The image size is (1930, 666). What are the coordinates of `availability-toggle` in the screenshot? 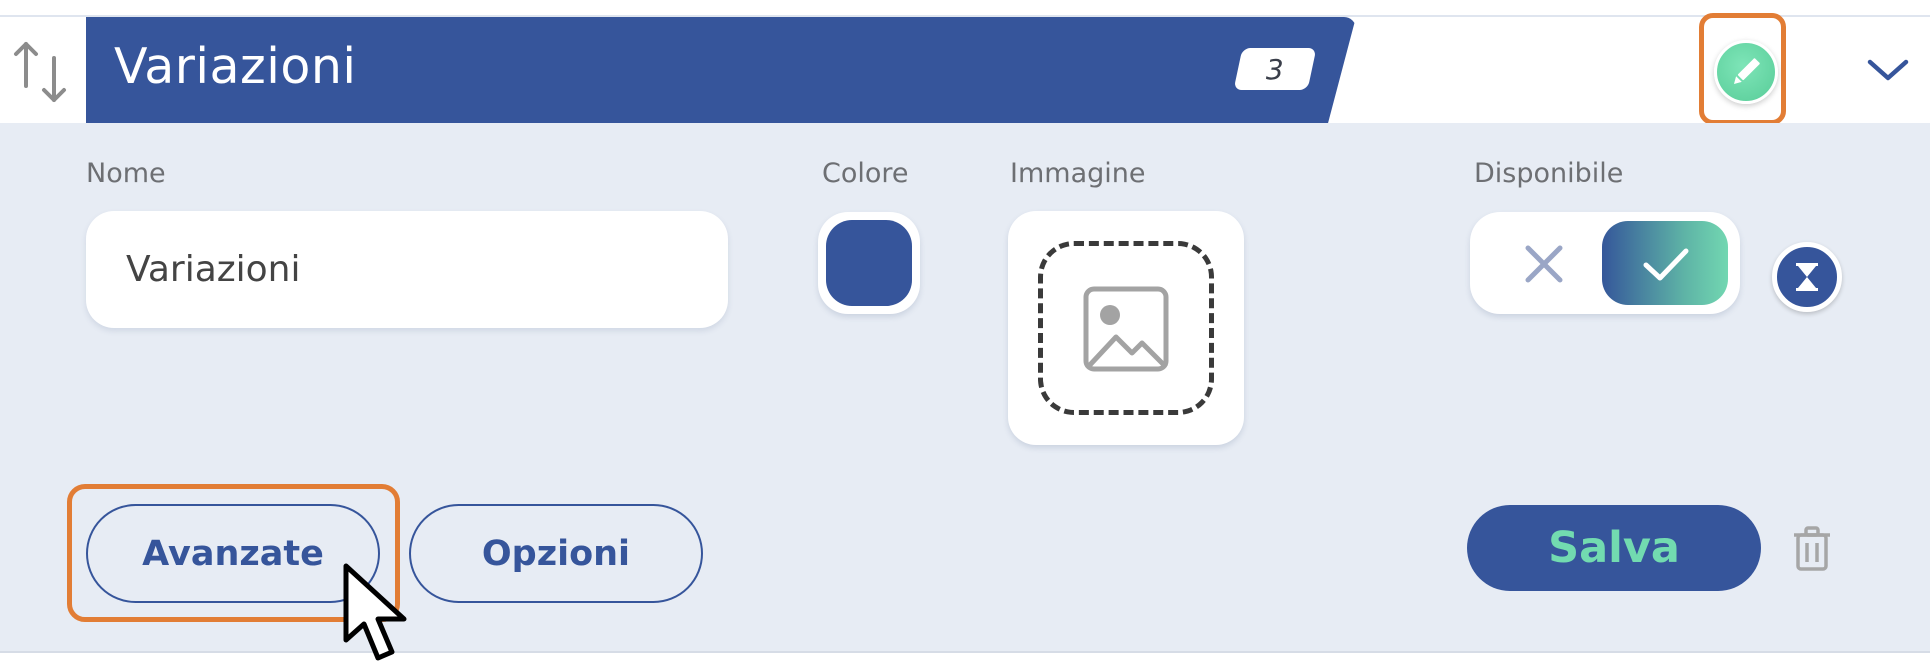 It's located at (1605, 263).